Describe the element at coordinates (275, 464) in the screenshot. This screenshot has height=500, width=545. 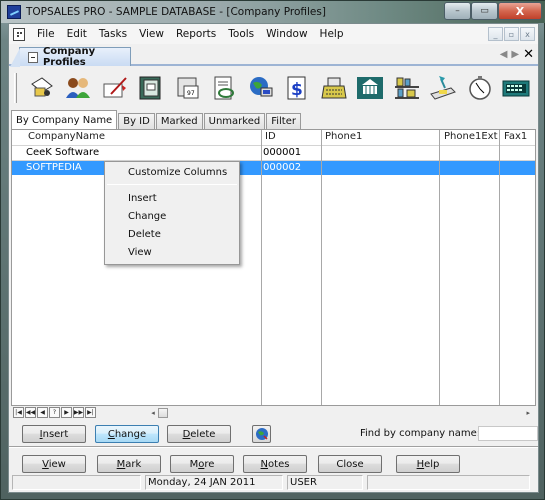
I see `notes-button: Notes` at that location.